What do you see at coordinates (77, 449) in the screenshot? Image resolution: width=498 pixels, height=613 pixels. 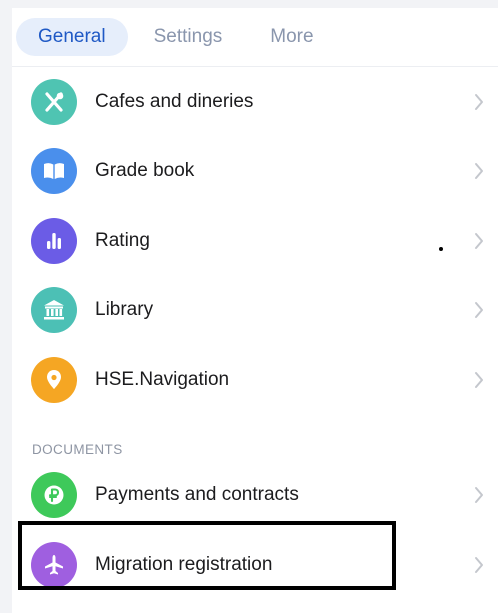 I see `section-header-documents: DOCUMENTS` at bounding box center [77, 449].